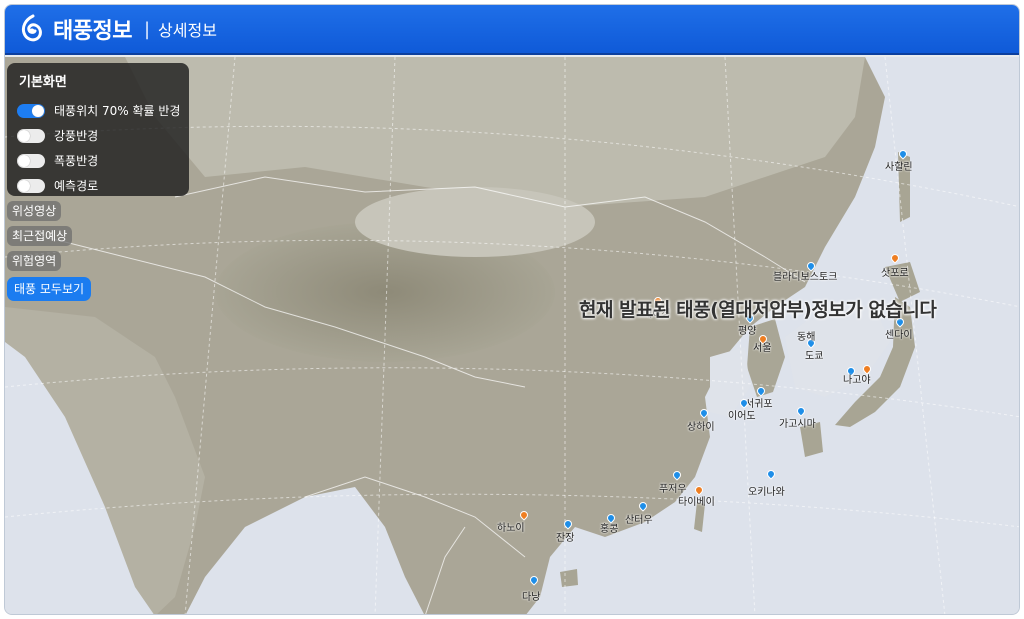 This screenshot has height=619, width=1024. What do you see at coordinates (31, 110) in the screenshot?
I see `prob70-toggle` at bounding box center [31, 110].